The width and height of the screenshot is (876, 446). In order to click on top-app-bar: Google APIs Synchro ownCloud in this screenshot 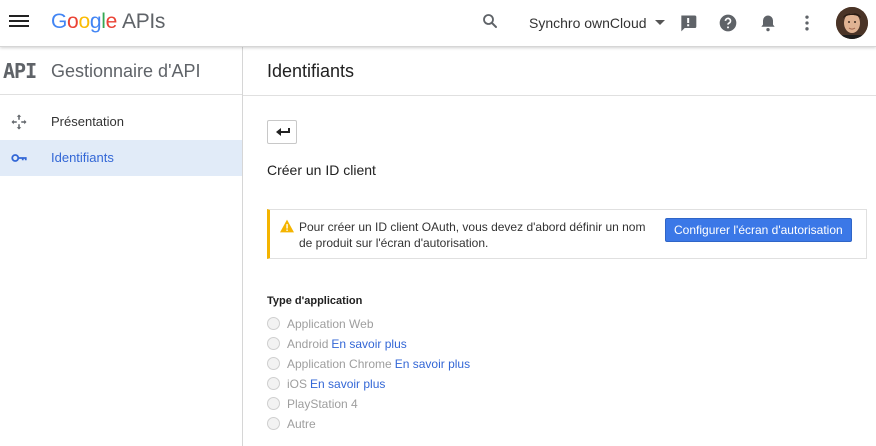, I will do `click(438, 23)`.